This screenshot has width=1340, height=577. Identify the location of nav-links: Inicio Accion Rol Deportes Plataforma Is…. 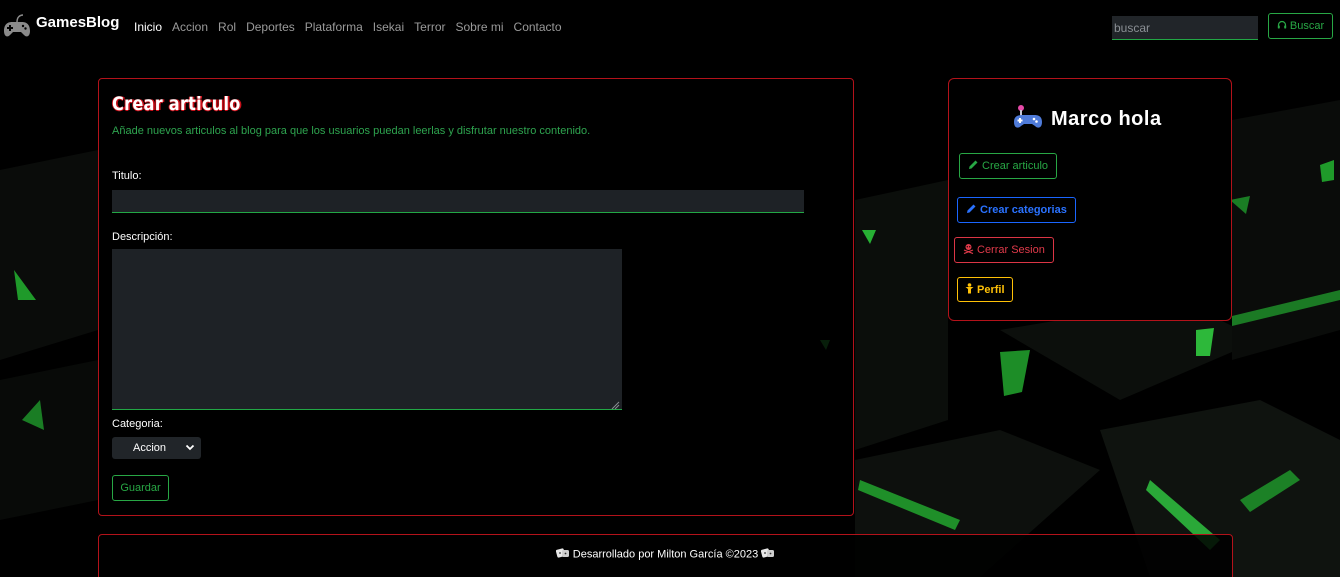
(353, 27).